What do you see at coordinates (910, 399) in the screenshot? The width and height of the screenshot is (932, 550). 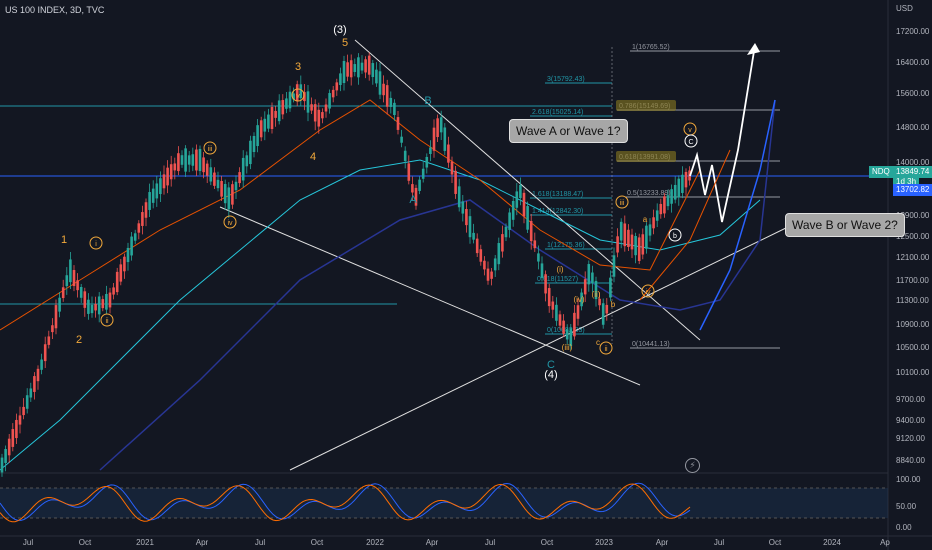 I see `price-axis-label: 9700.00` at bounding box center [910, 399].